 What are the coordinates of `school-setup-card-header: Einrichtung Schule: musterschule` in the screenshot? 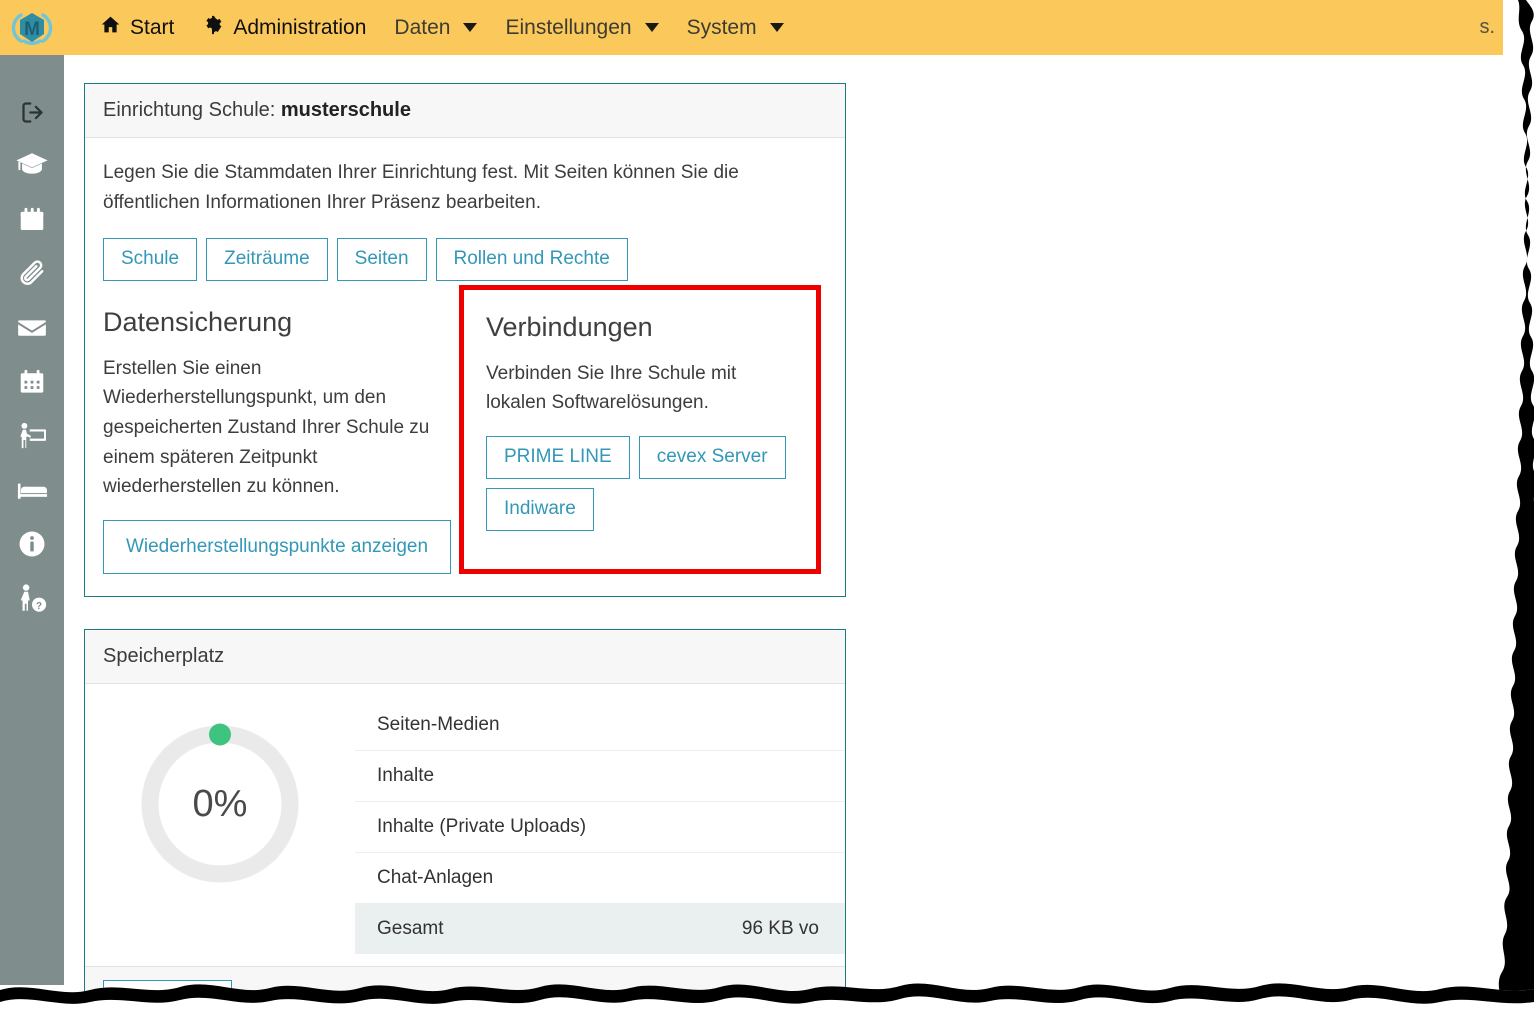 It's located at (465, 111).